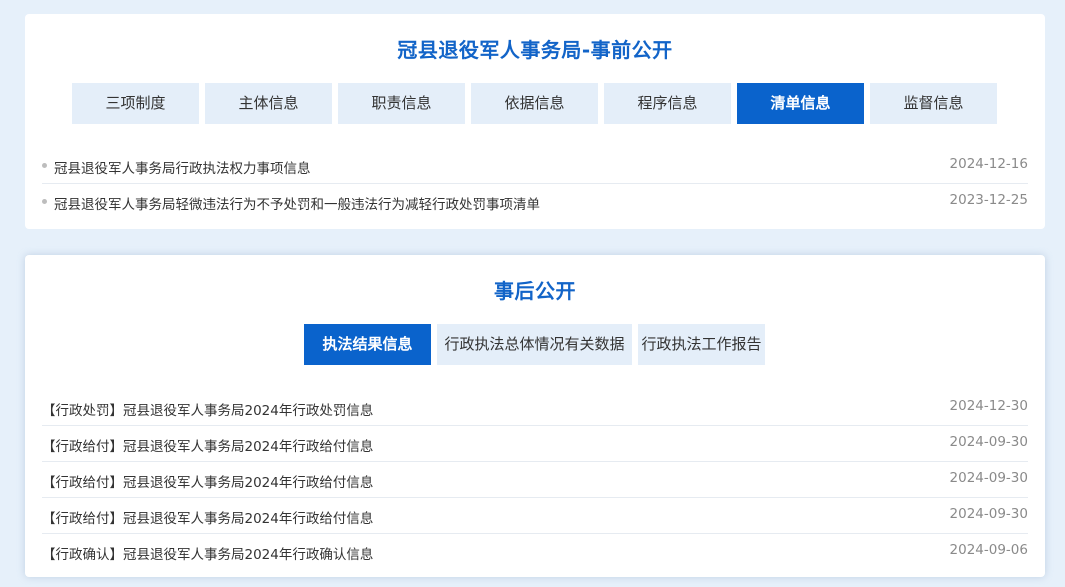  I want to click on tab-three-systems: 三项制度, so click(135, 103).